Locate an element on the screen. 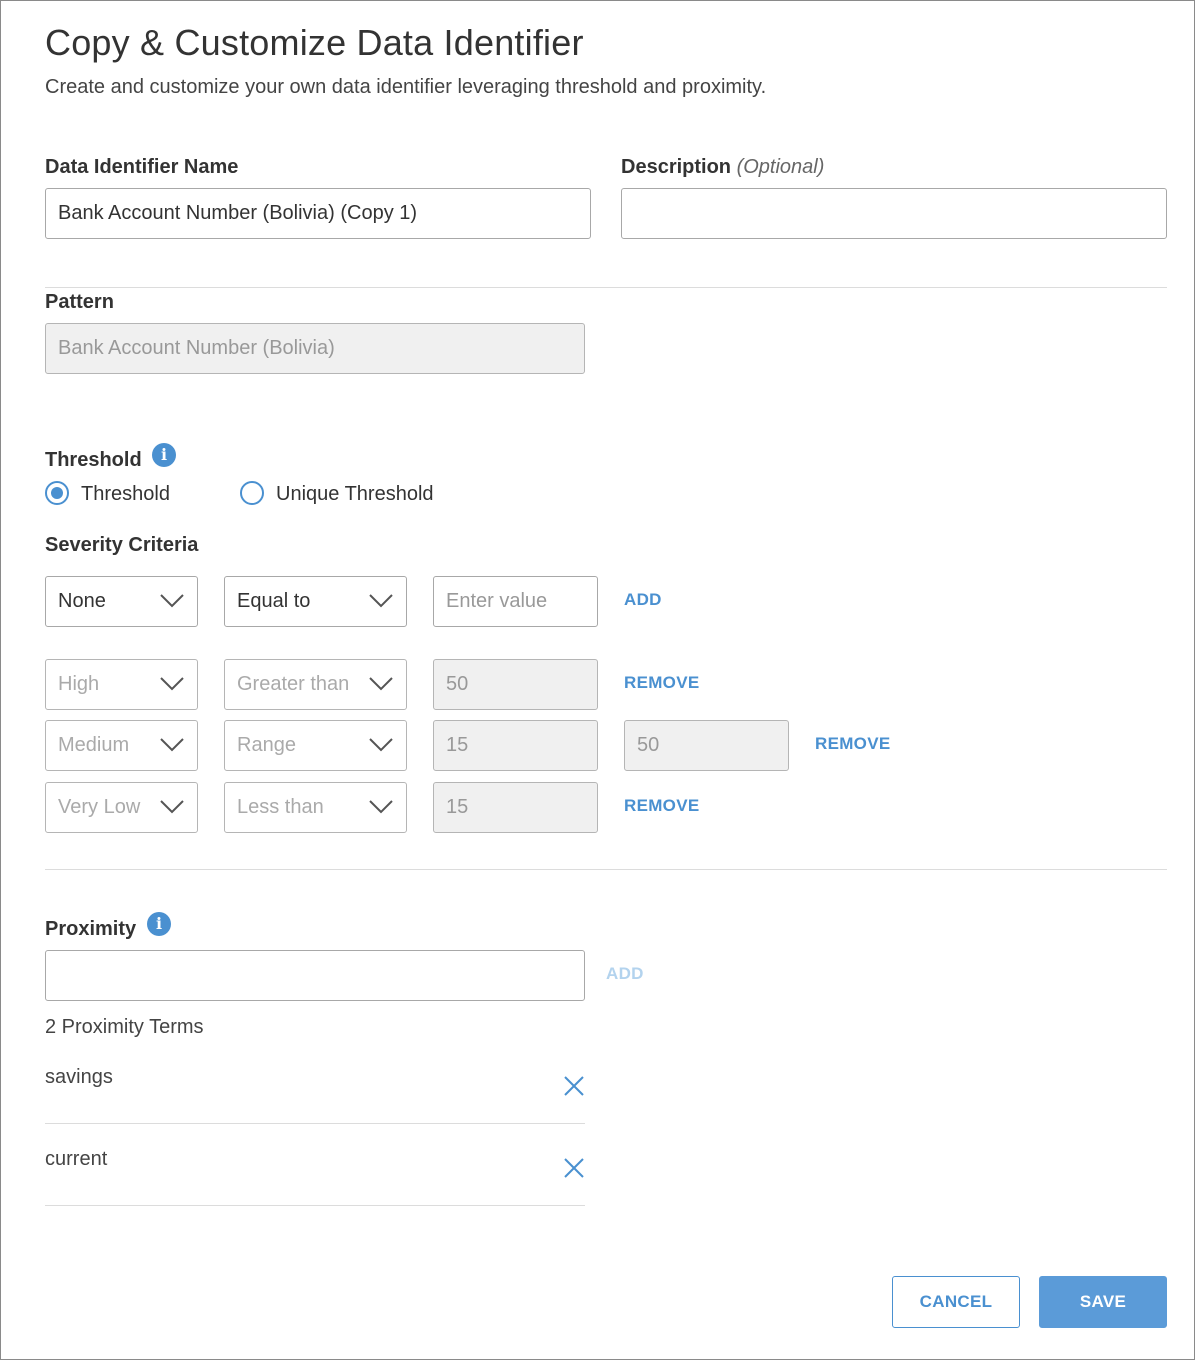 Image resolution: width=1195 pixels, height=1360 pixels. proximity-info-icon: i is located at coordinates (159, 924).